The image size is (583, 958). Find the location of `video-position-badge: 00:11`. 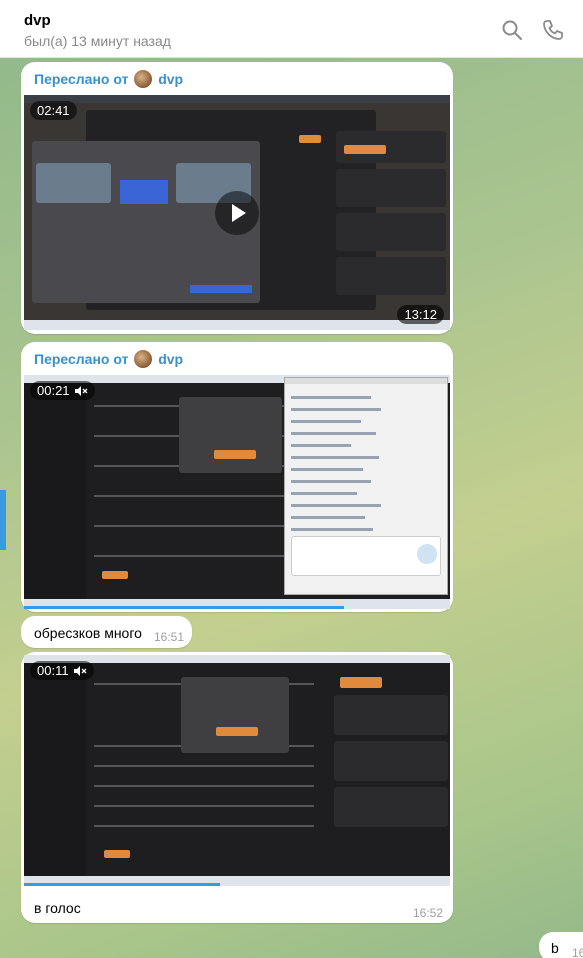

video-position-badge: 00:11 is located at coordinates (62, 670).